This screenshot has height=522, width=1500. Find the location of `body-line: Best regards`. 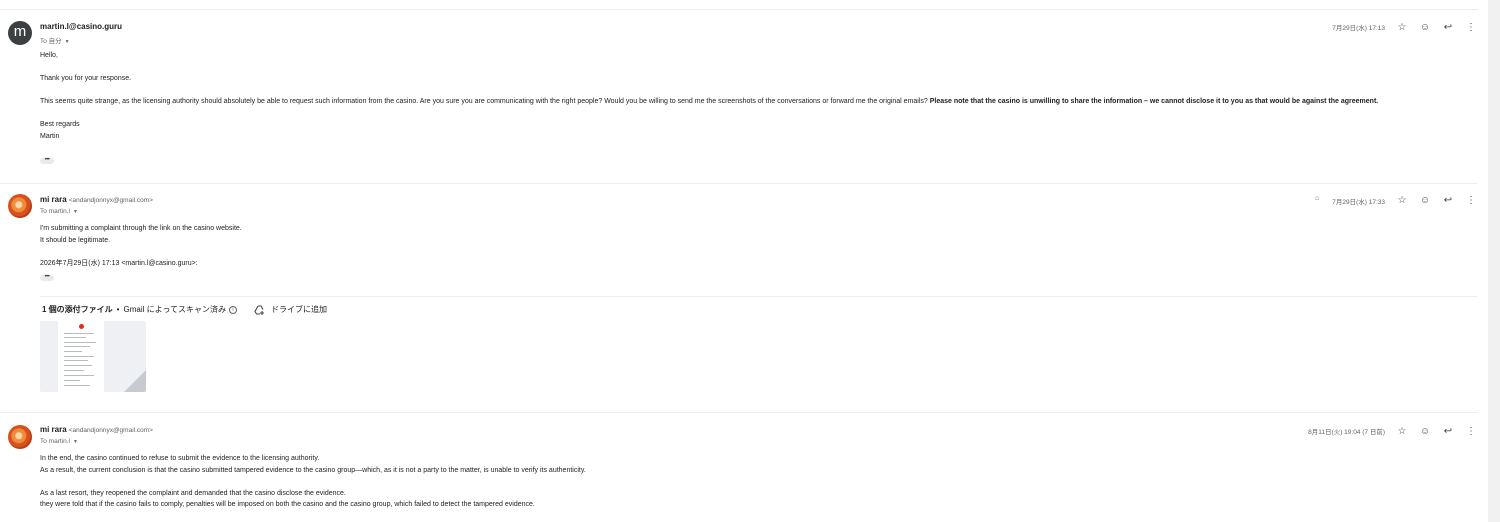

body-line: Best regards is located at coordinates (60, 124).